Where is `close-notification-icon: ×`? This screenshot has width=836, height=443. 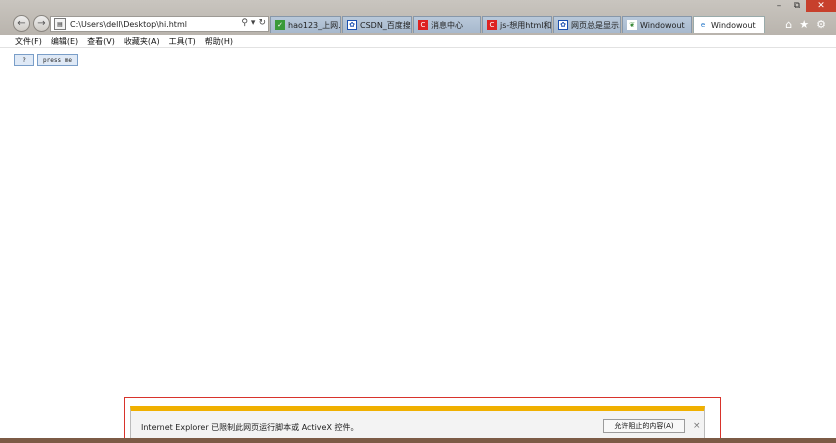
close-notification-icon: × is located at coordinates (697, 426).